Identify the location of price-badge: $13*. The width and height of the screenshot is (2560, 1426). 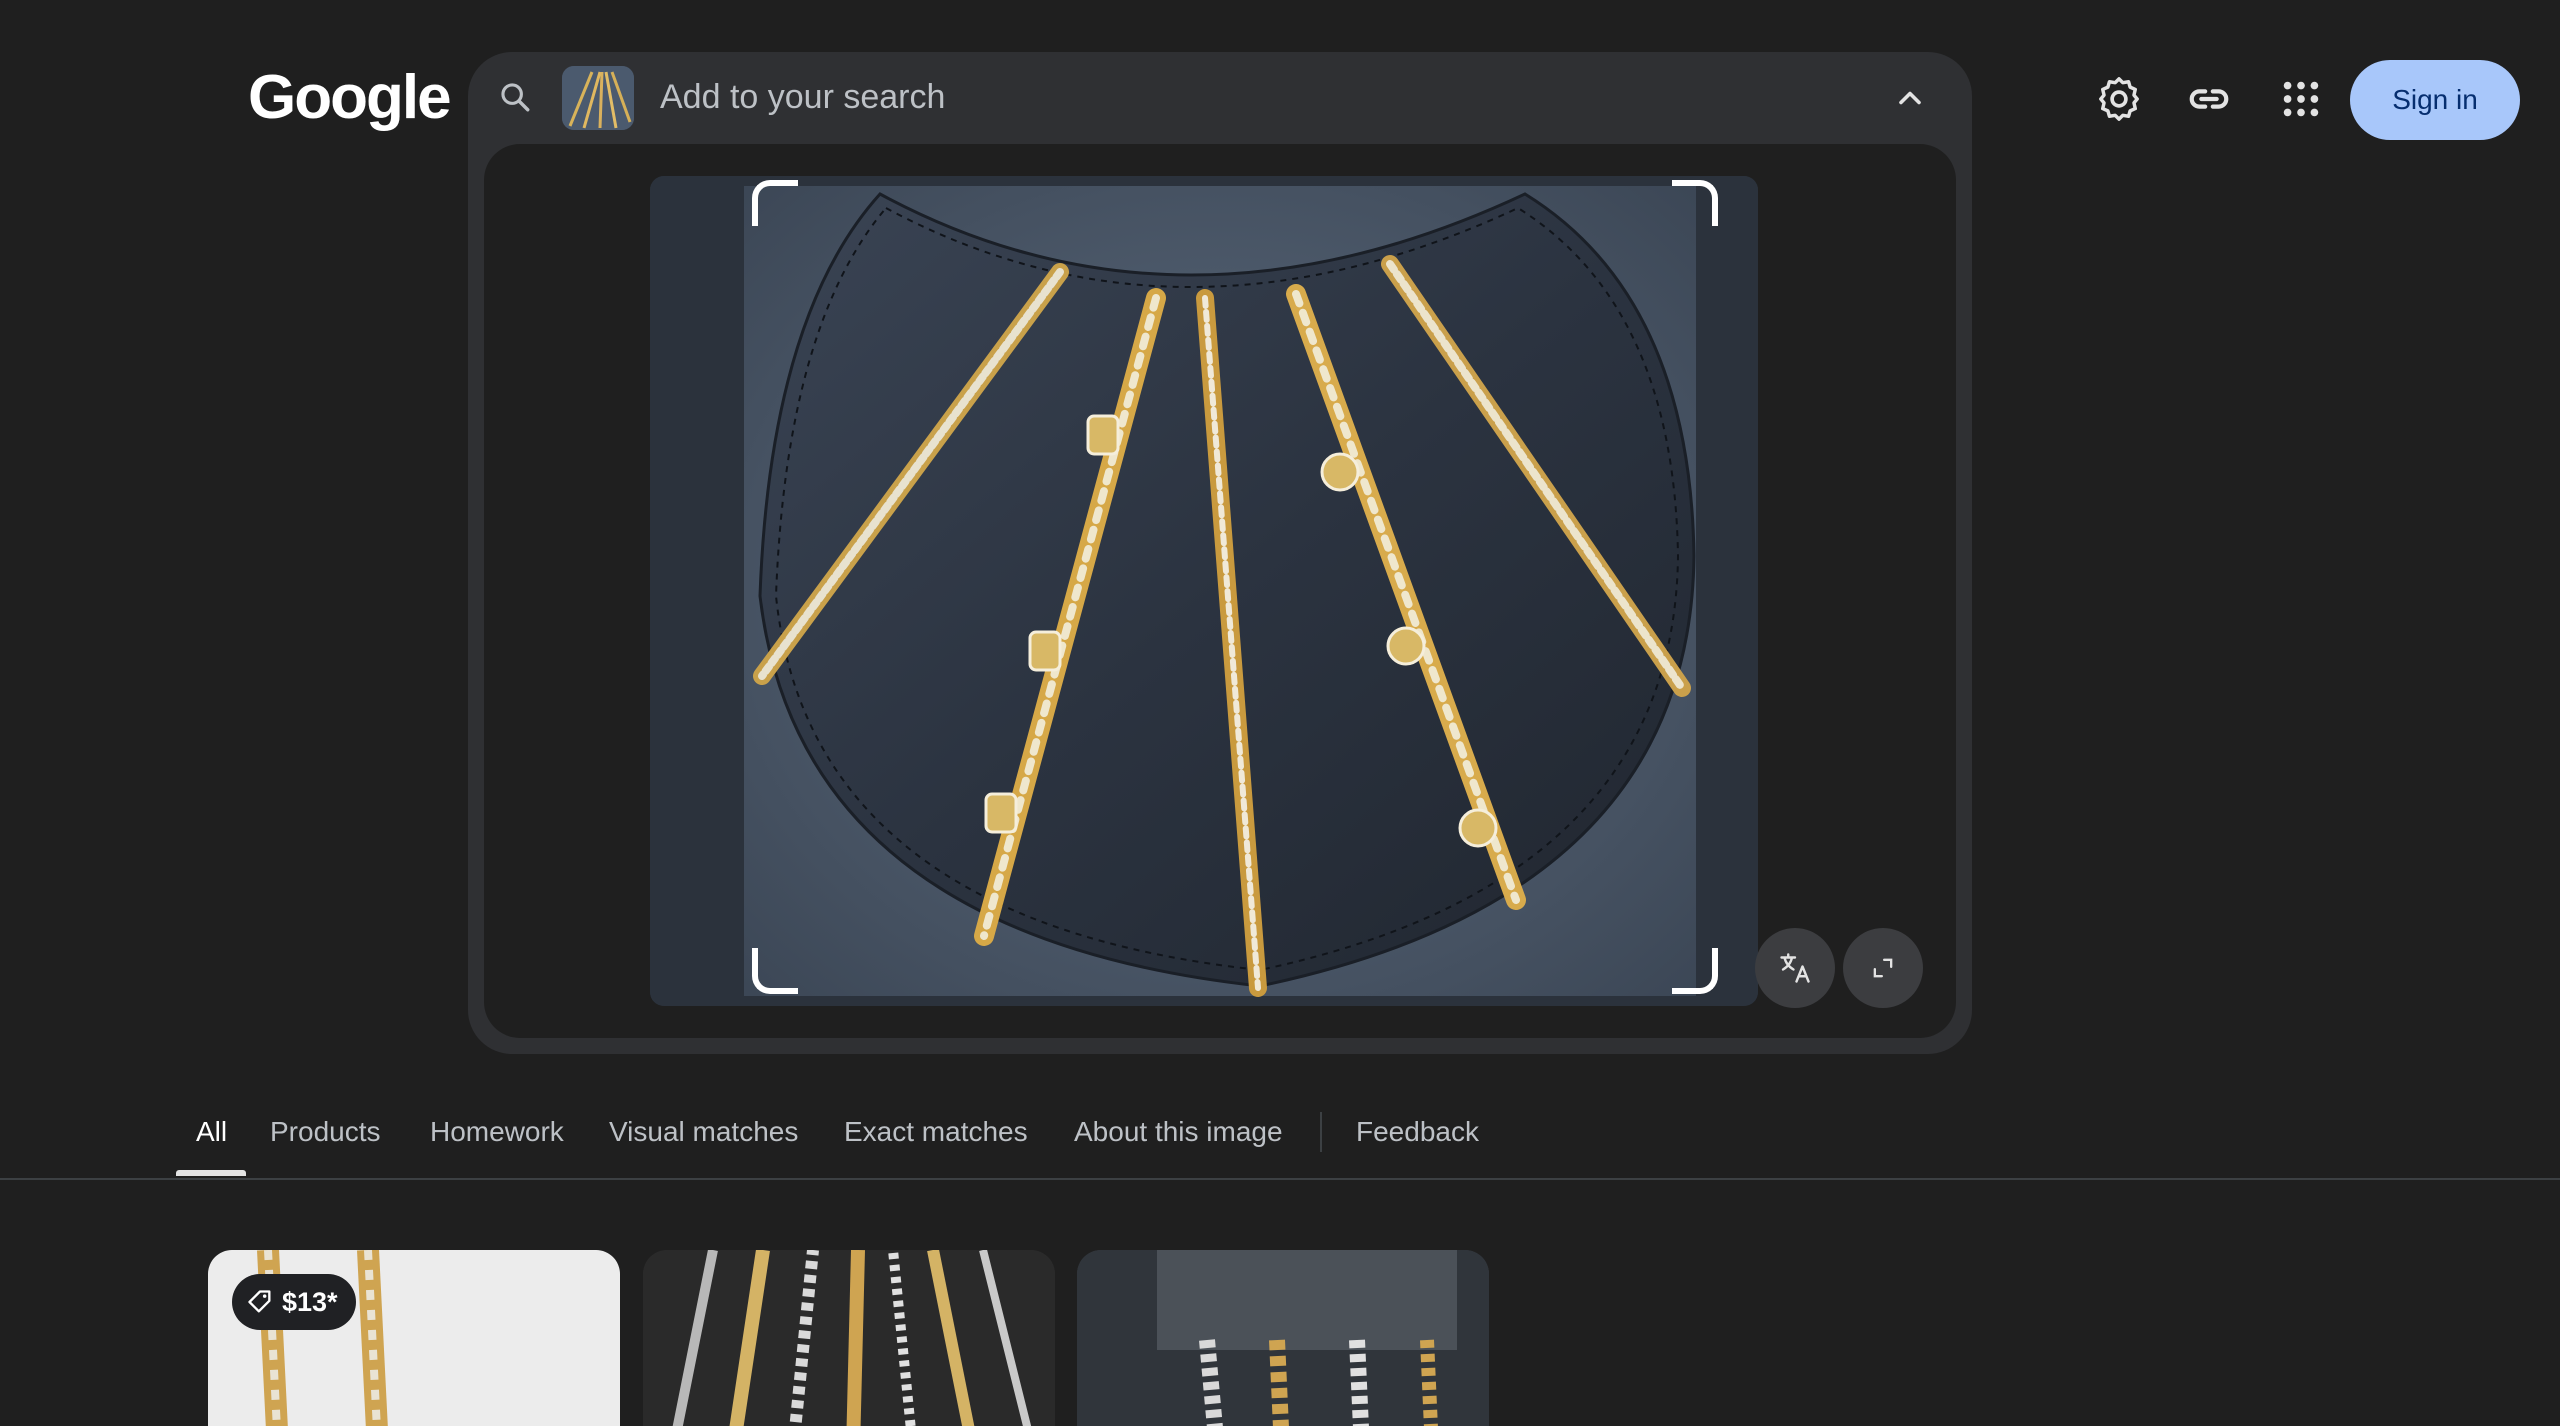
(294, 1302).